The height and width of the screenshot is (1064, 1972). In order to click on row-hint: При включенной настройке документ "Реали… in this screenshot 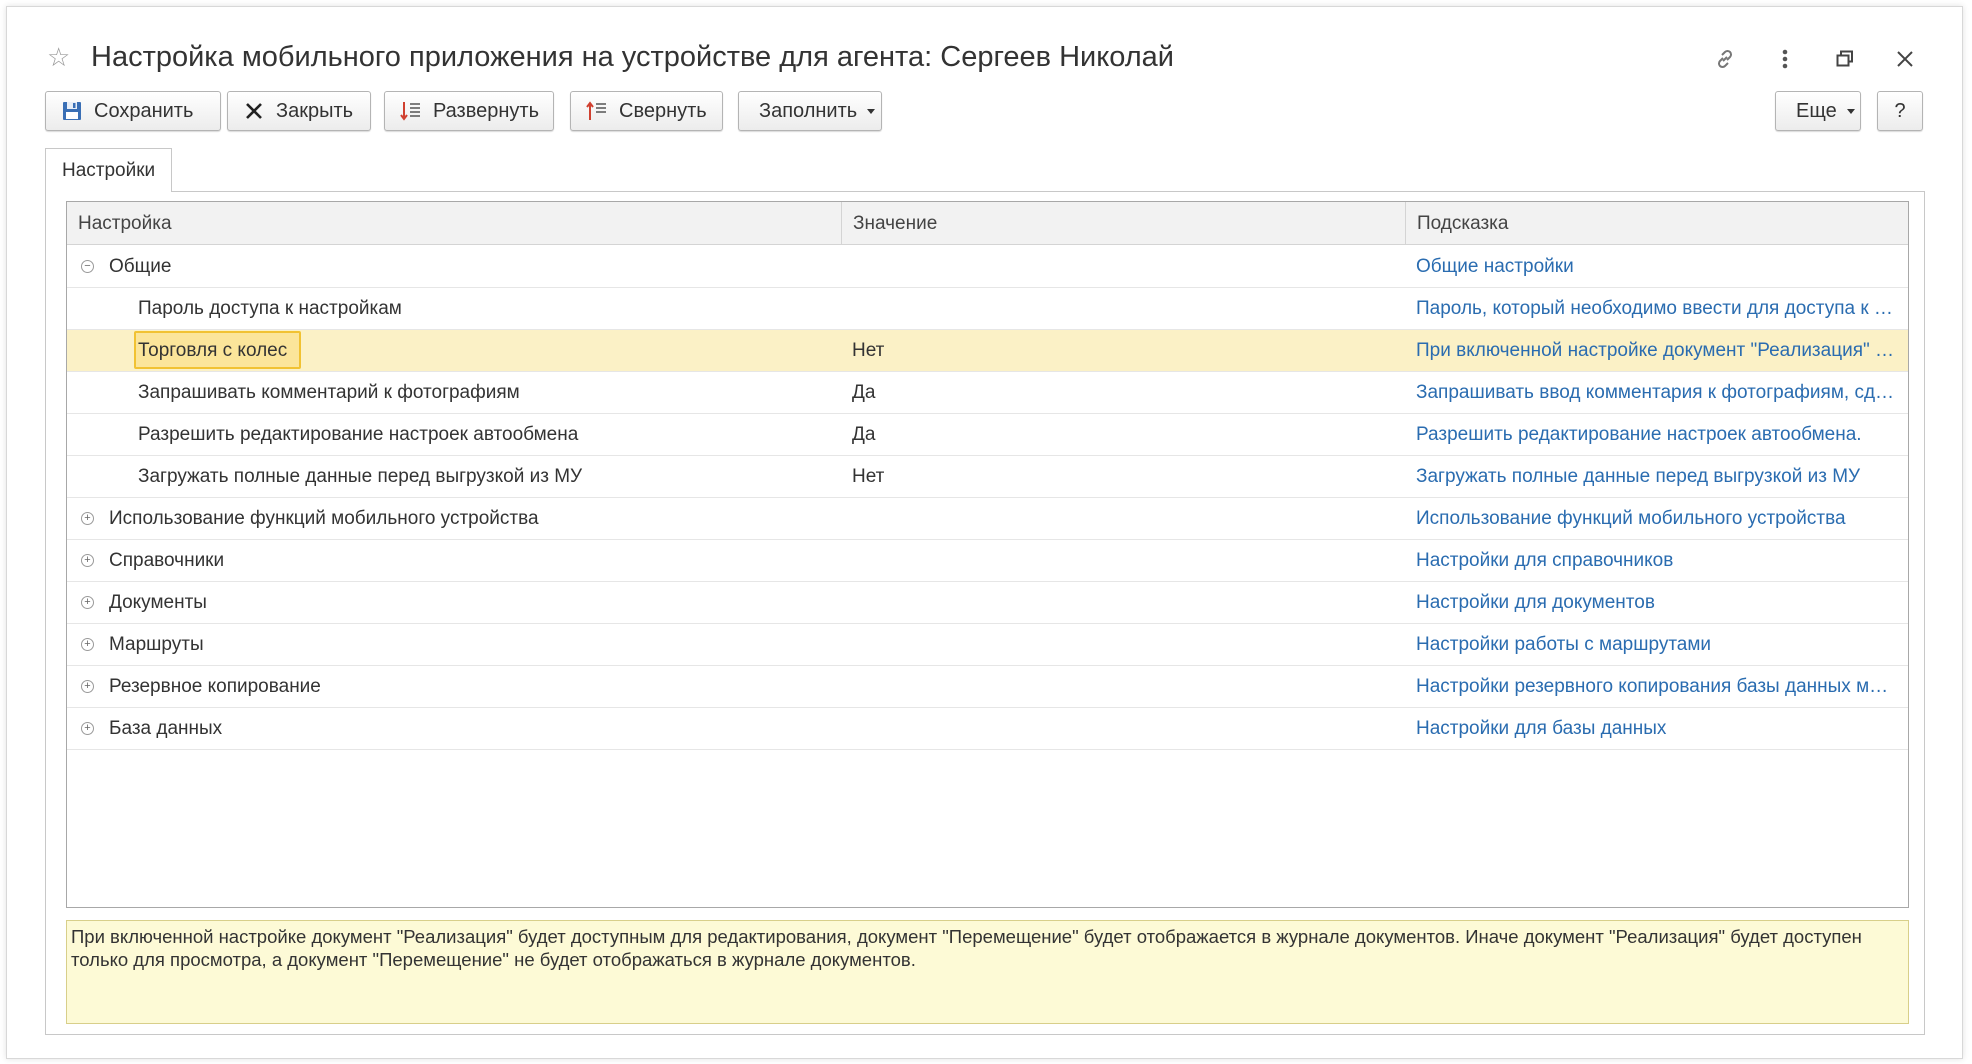, I will do `click(1656, 350)`.